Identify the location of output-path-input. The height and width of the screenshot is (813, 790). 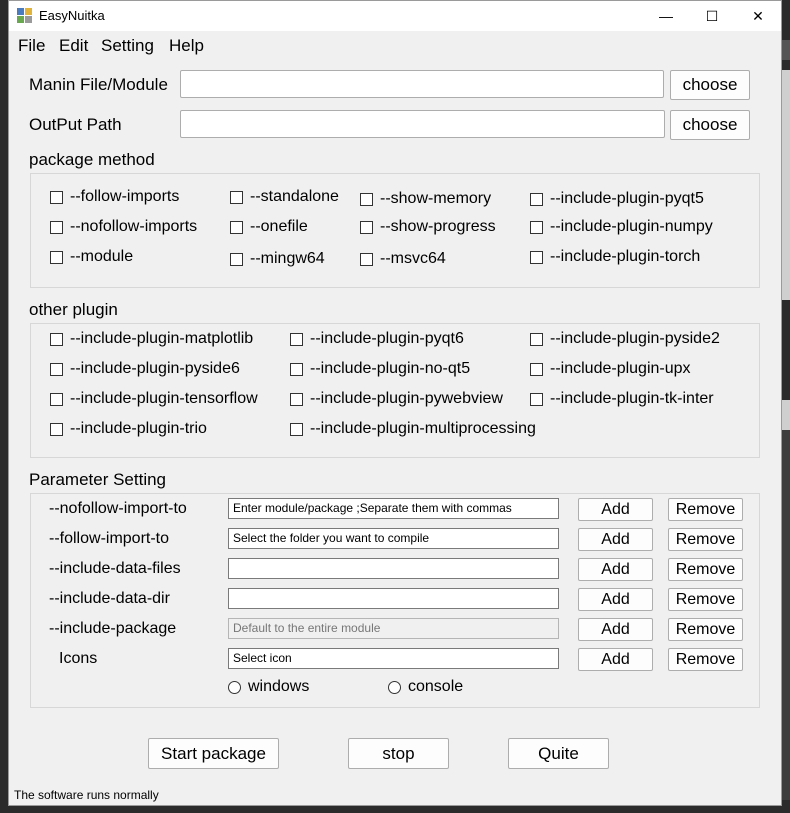
(422, 124).